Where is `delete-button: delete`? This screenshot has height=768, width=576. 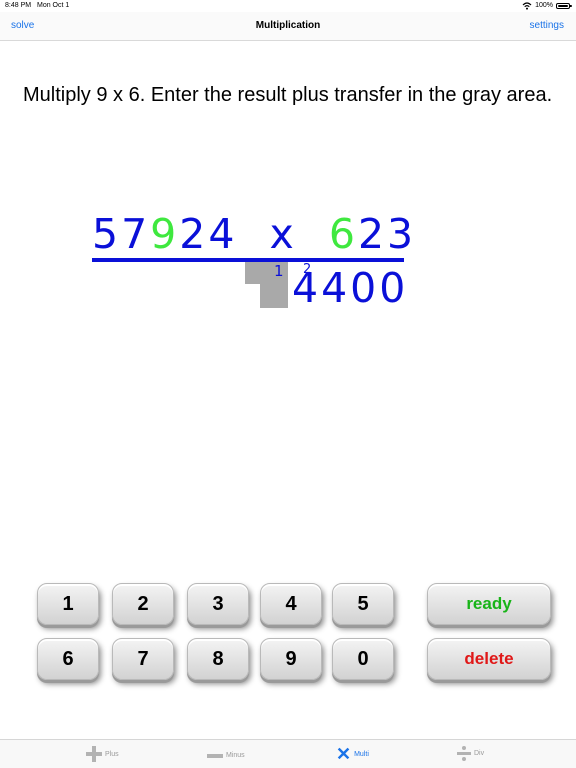
delete-button: delete is located at coordinates (489, 659).